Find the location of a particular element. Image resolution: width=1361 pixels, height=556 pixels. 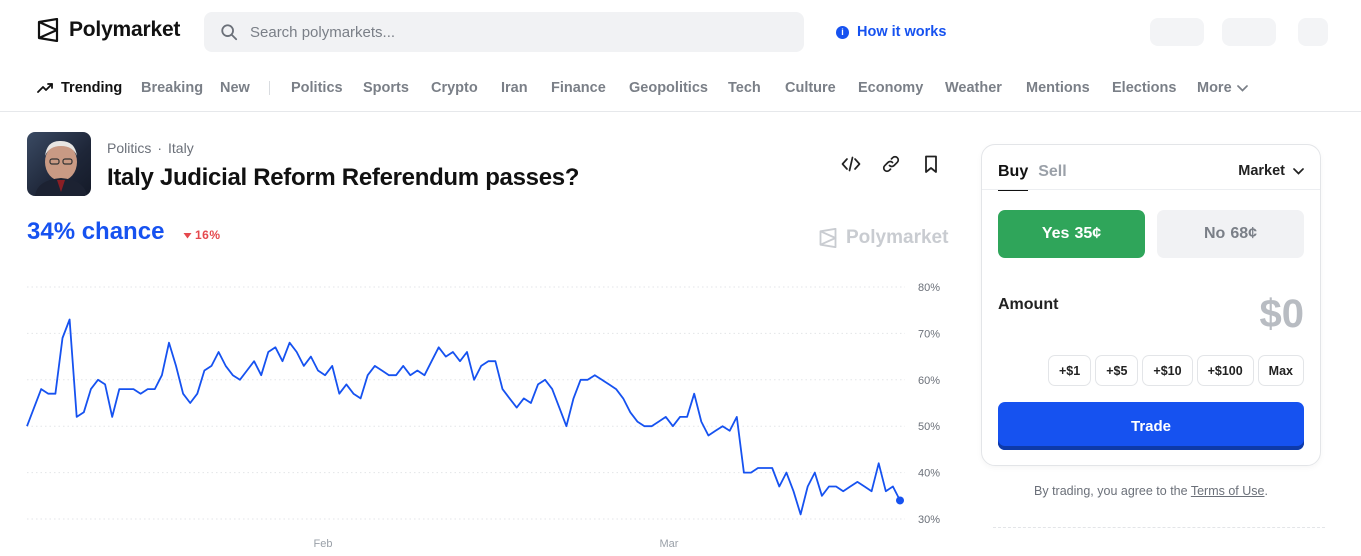

x-tick-label: Mar is located at coordinates (669, 544).